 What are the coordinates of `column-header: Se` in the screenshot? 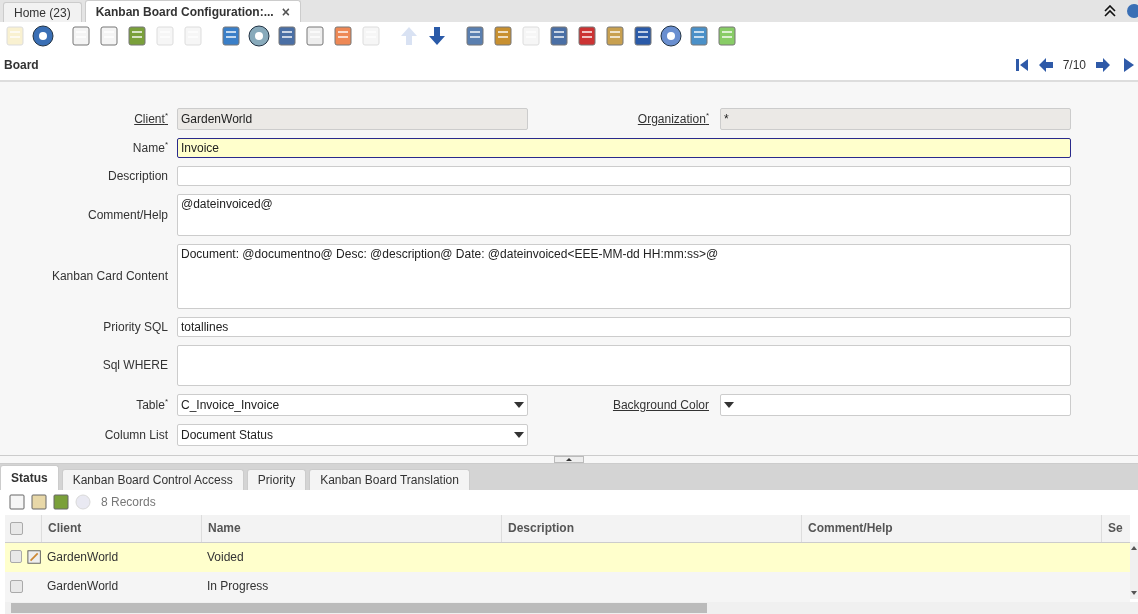 It's located at (1115, 528).